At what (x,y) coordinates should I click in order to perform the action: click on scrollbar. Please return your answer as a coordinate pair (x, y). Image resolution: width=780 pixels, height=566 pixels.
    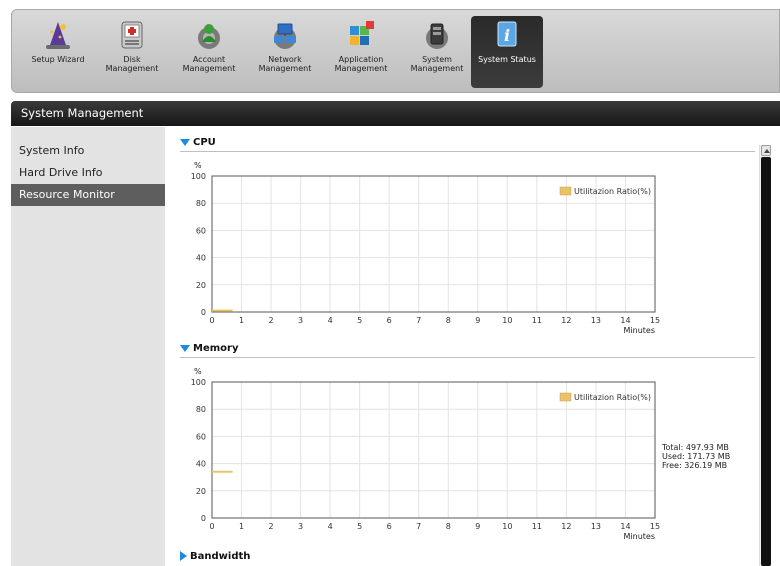
    Looking at the image, I should click on (765, 355).